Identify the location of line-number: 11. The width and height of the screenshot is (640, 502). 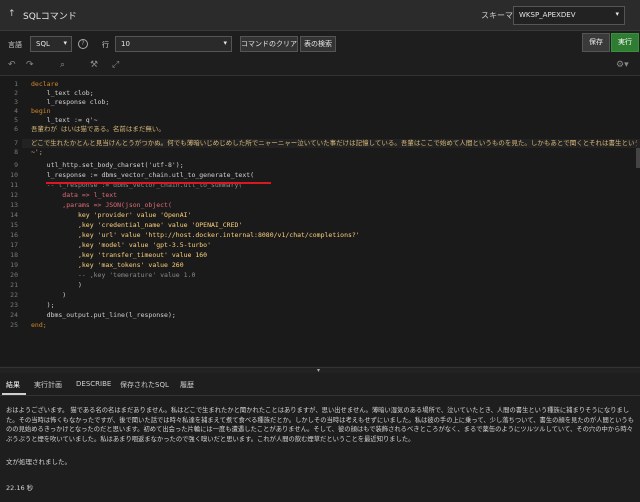
(14, 185).